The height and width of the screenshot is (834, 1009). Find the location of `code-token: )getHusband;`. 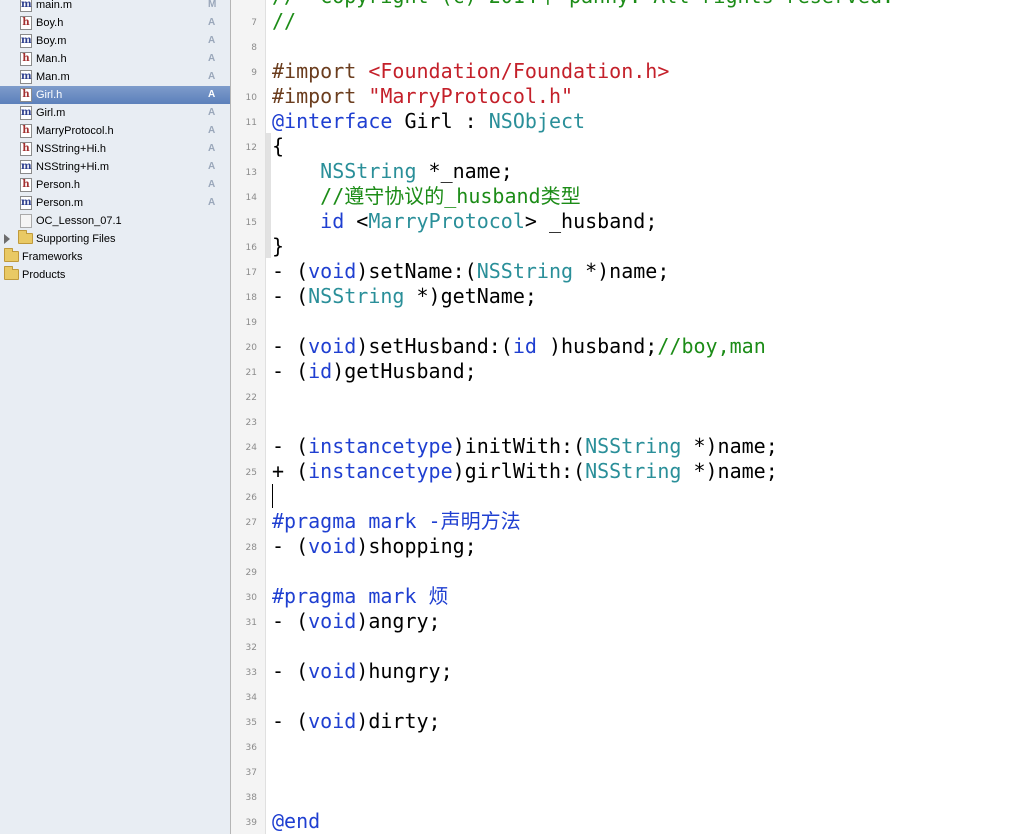

code-token: )getHusband; is located at coordinates (404, 371).